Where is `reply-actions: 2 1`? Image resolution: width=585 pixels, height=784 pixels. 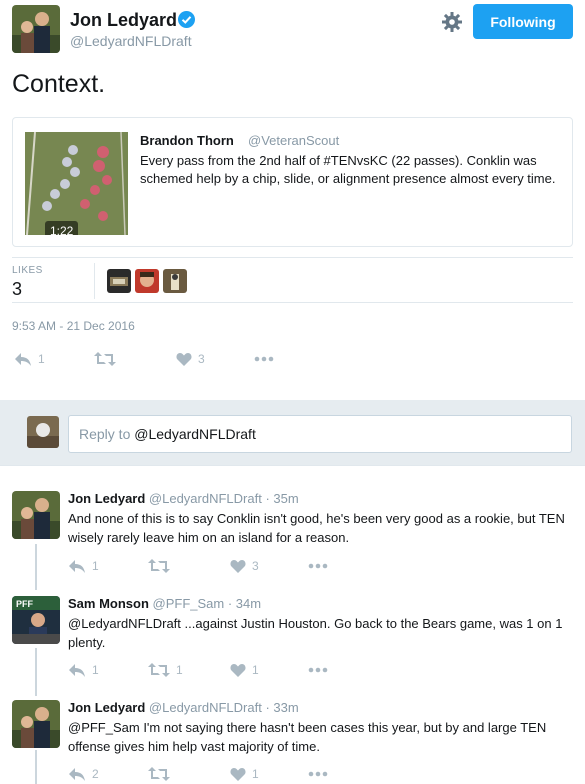 reply-actions: 2 1 is located at coordinates (208, 774).